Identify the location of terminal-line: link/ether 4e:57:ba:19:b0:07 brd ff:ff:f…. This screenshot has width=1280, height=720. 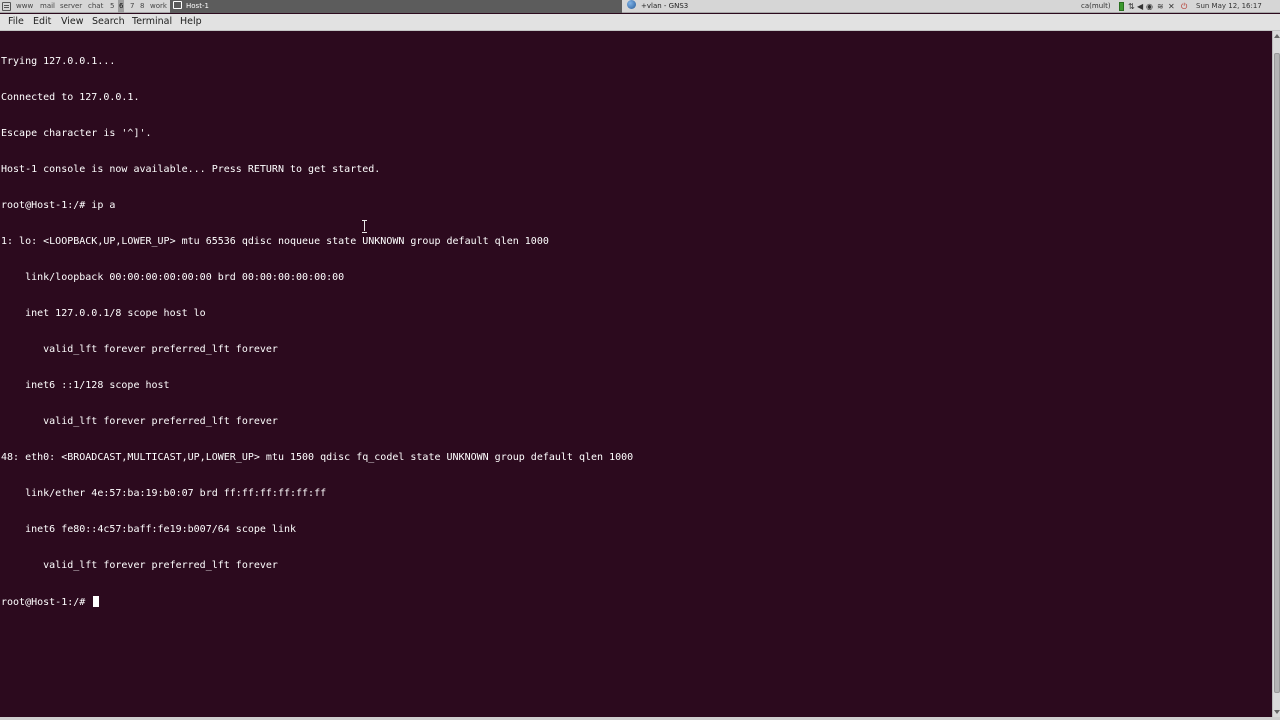
(164, 493).